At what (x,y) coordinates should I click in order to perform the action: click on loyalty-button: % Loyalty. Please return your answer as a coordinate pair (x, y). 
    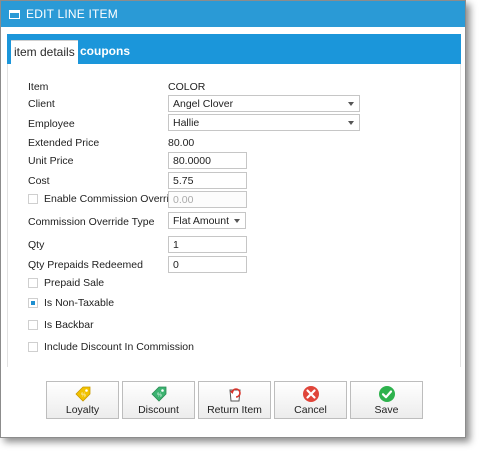
    Looking at the image, I should click on (82, 400).